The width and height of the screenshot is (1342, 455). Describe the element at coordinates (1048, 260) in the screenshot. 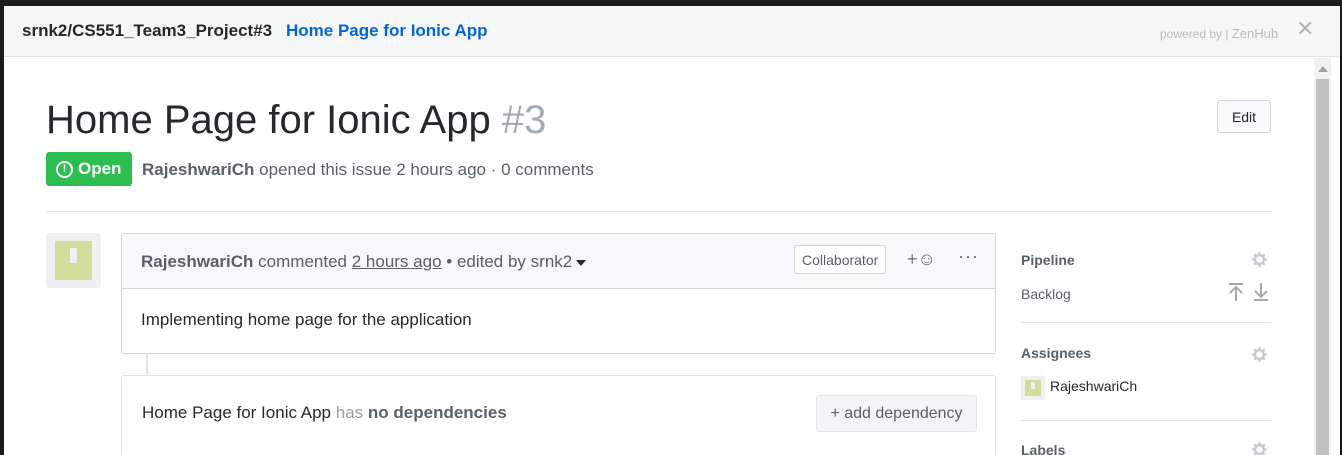

I see `pipeline-label: Pipeline` at that location.